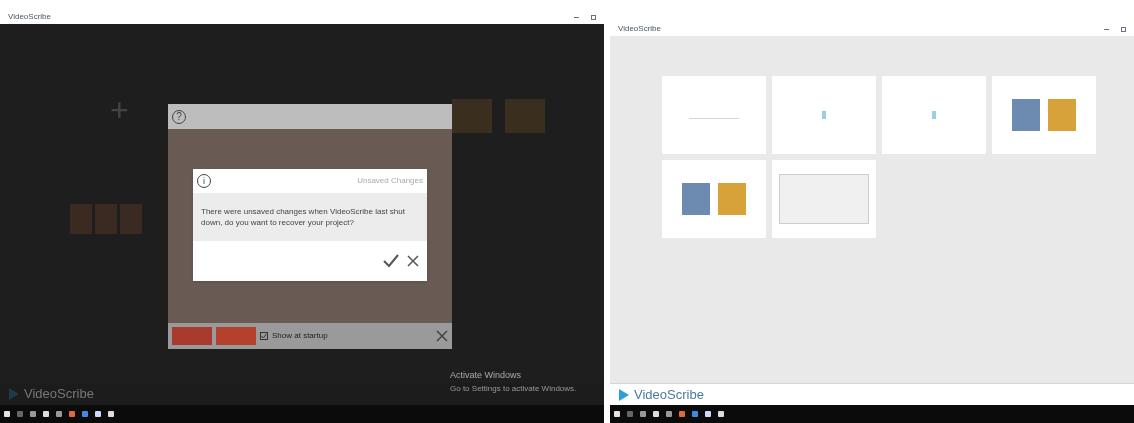 The width and height of the screenshot is (1134, 423). What do you see at coordinates (390, 181) in the screenshot?
I see `dialog-title: Unsaved Changes` at bounding box center [390, 181].